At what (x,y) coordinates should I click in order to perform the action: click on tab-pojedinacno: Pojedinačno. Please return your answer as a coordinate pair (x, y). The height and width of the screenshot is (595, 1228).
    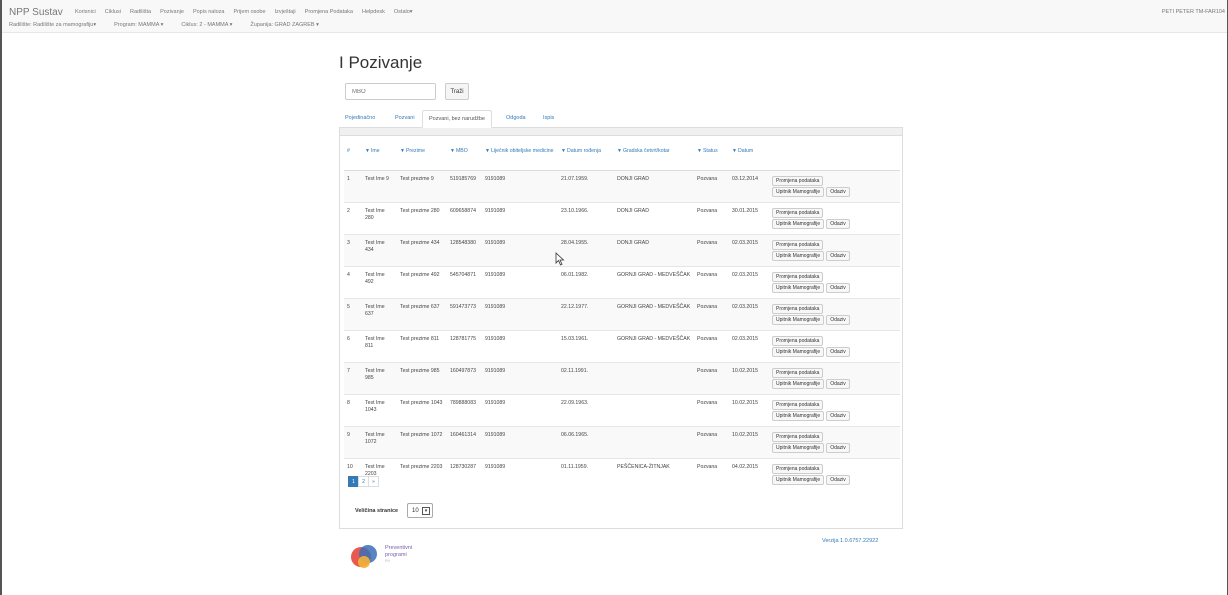
    Looking at the image, I should click on (360, 119).